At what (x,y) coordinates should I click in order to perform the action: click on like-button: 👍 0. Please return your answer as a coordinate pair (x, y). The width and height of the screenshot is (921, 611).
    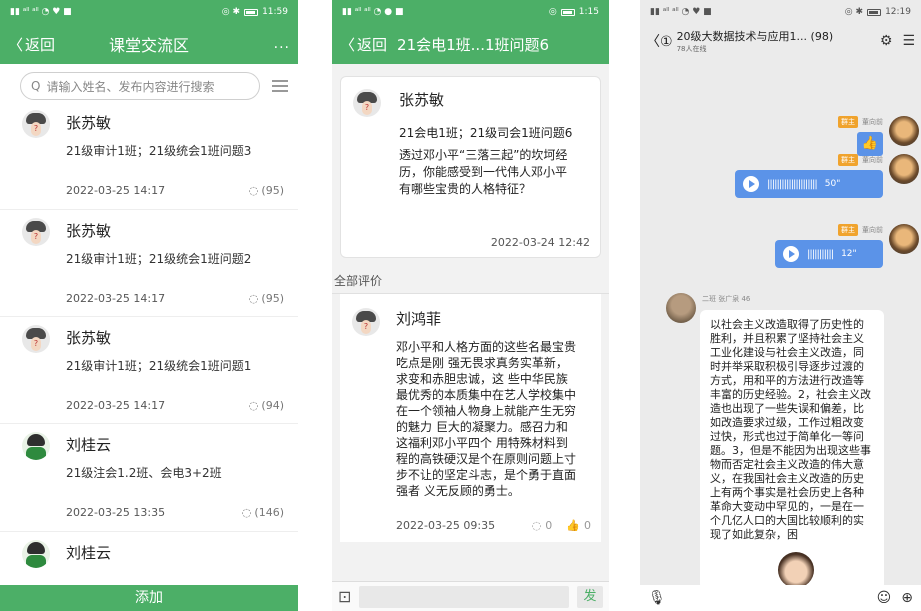
    Looking at the image, I should click on (578, 525).